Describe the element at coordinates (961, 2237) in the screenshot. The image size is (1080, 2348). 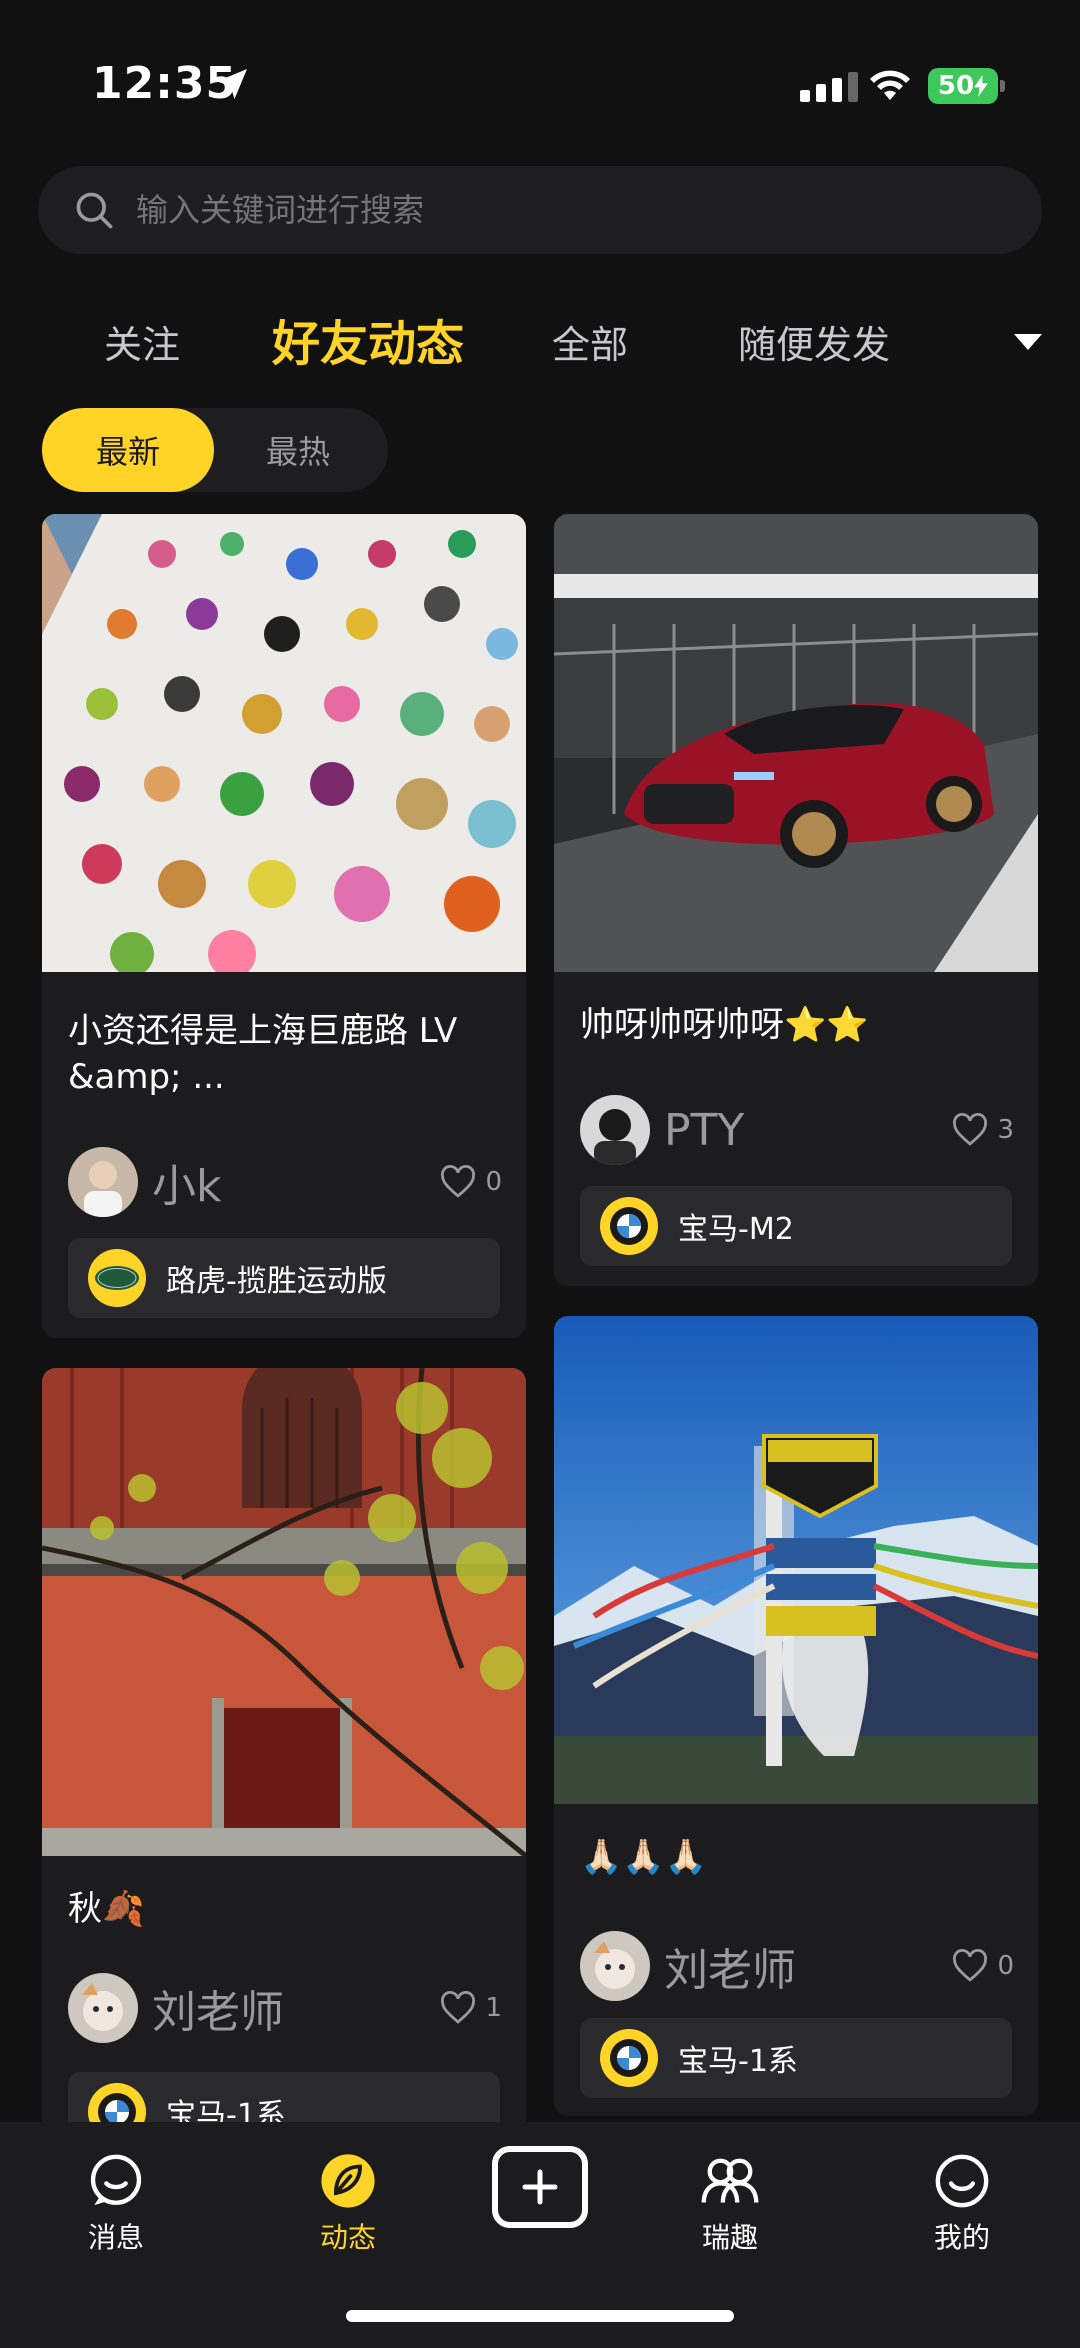
I see `nav-label: 我的` at that location.